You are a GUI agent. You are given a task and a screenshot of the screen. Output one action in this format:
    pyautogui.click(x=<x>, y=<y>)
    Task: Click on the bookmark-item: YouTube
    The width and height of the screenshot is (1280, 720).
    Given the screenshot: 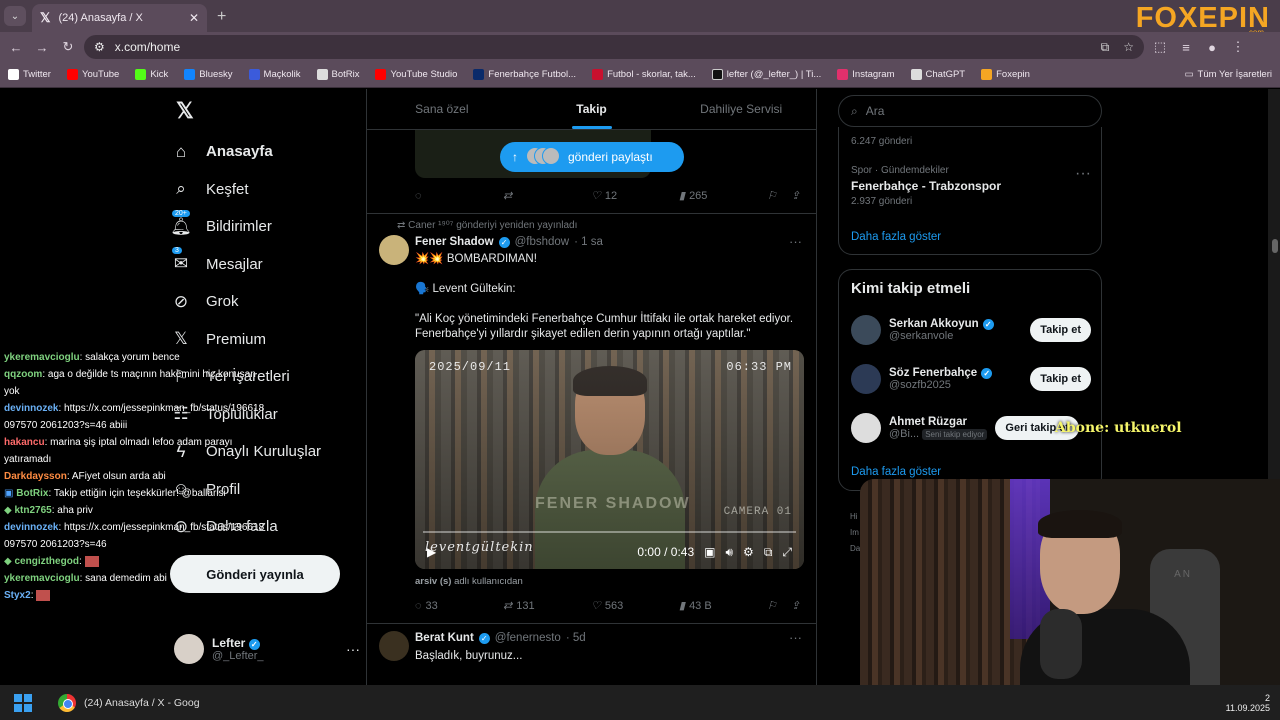 What is the action you would take?
    pyautogui.click(x=92, y=74)
    